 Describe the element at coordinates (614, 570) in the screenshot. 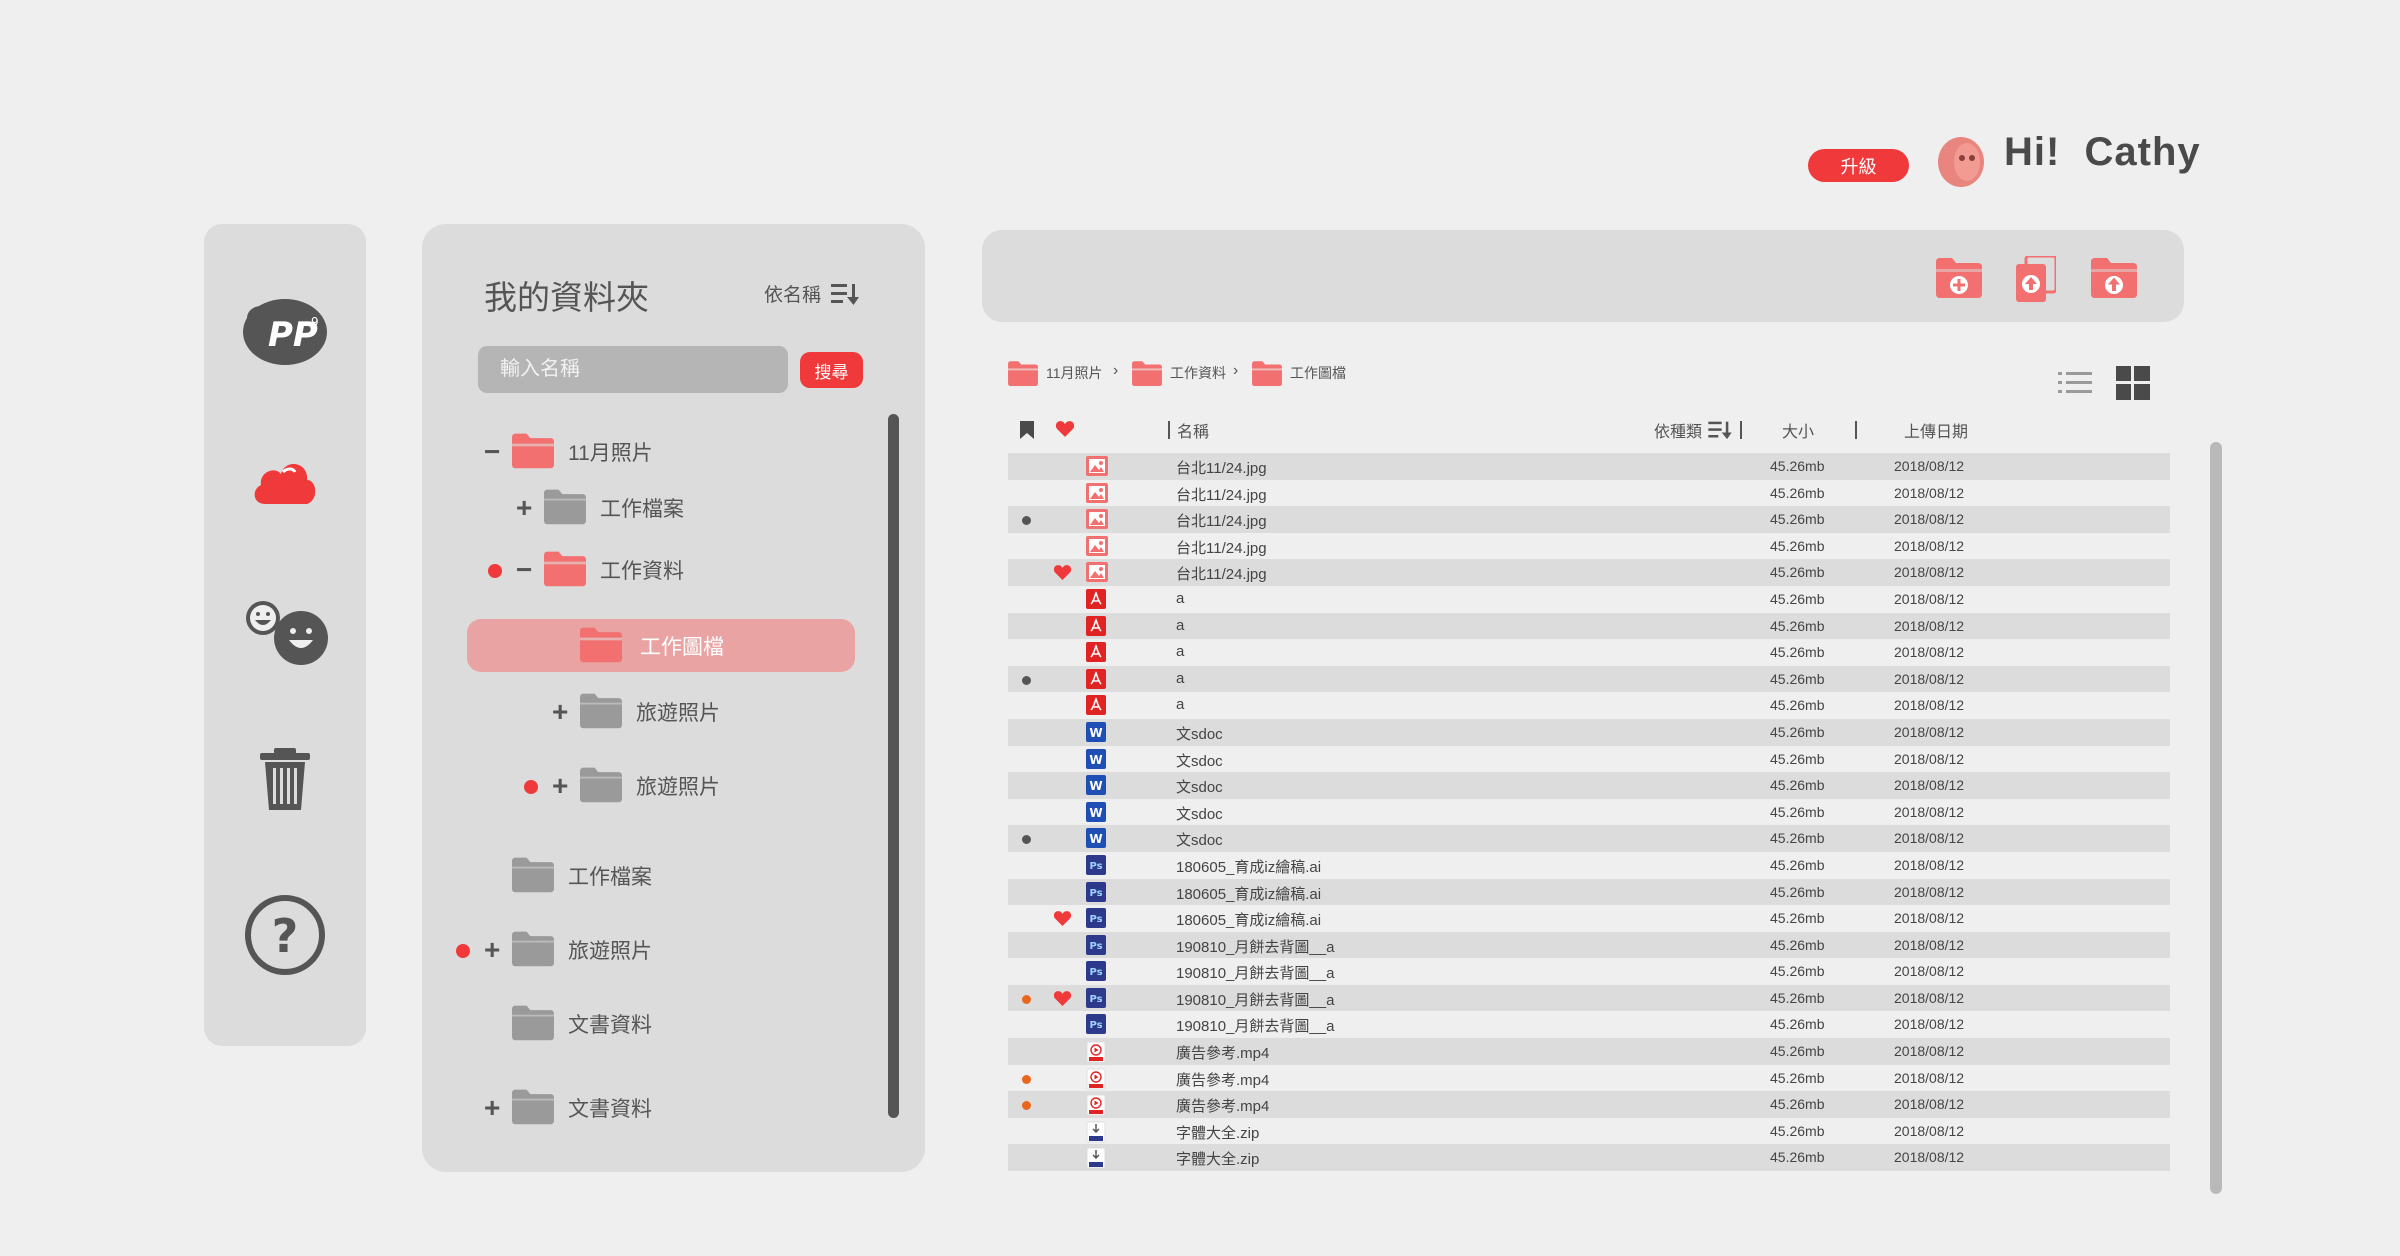

I see `tree-item: 工作資料` at that location.